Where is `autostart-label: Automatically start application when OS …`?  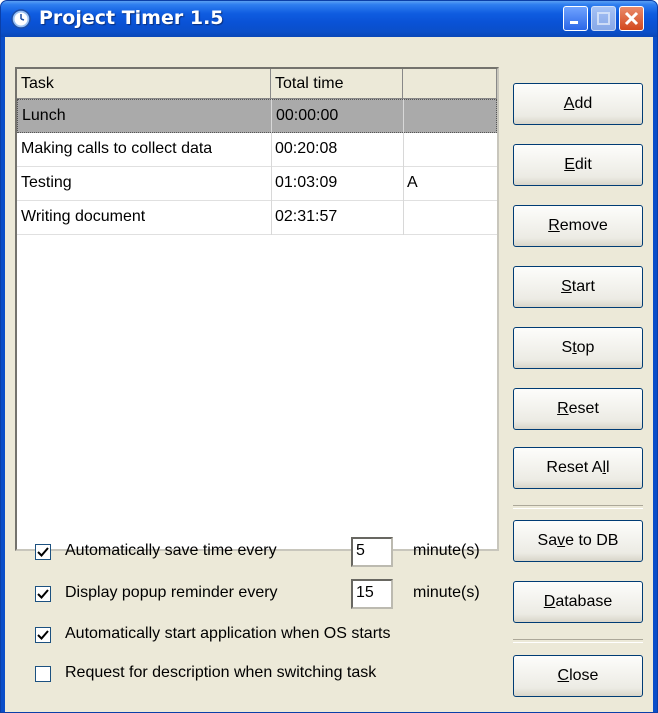 autostart-label: Automatically start application when OS … is located at coordinates (228, 633).